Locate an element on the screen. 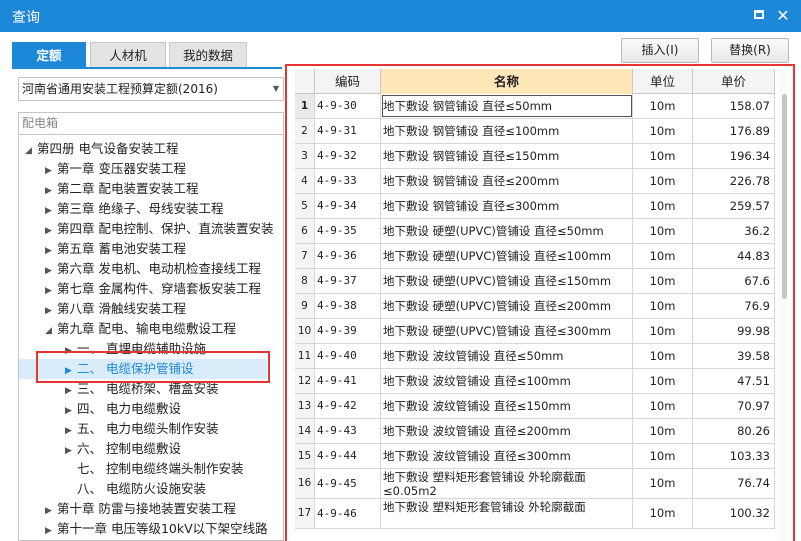  tree-item-section4: ▶ 四、 电力电缆敷设 is located at coordinates (123, 409).